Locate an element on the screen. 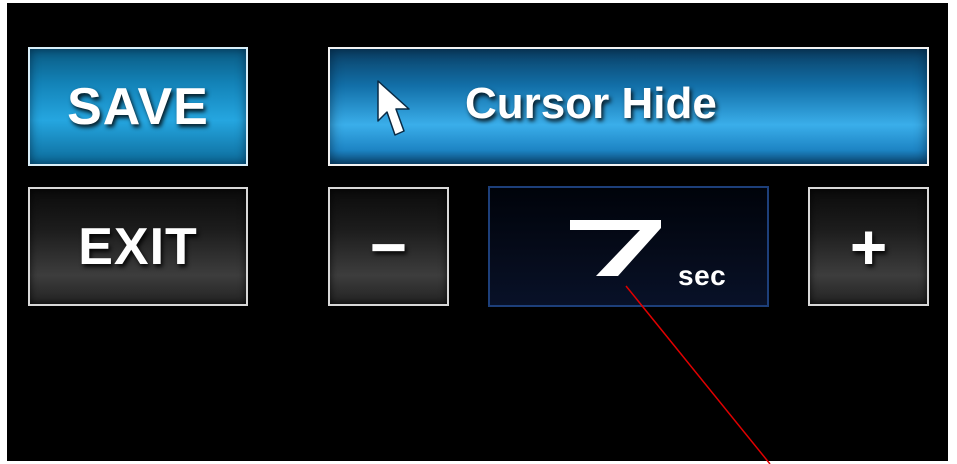 This screenshot has height=464, width=957. increase-button-label: + is located at coordinates (868, 246).